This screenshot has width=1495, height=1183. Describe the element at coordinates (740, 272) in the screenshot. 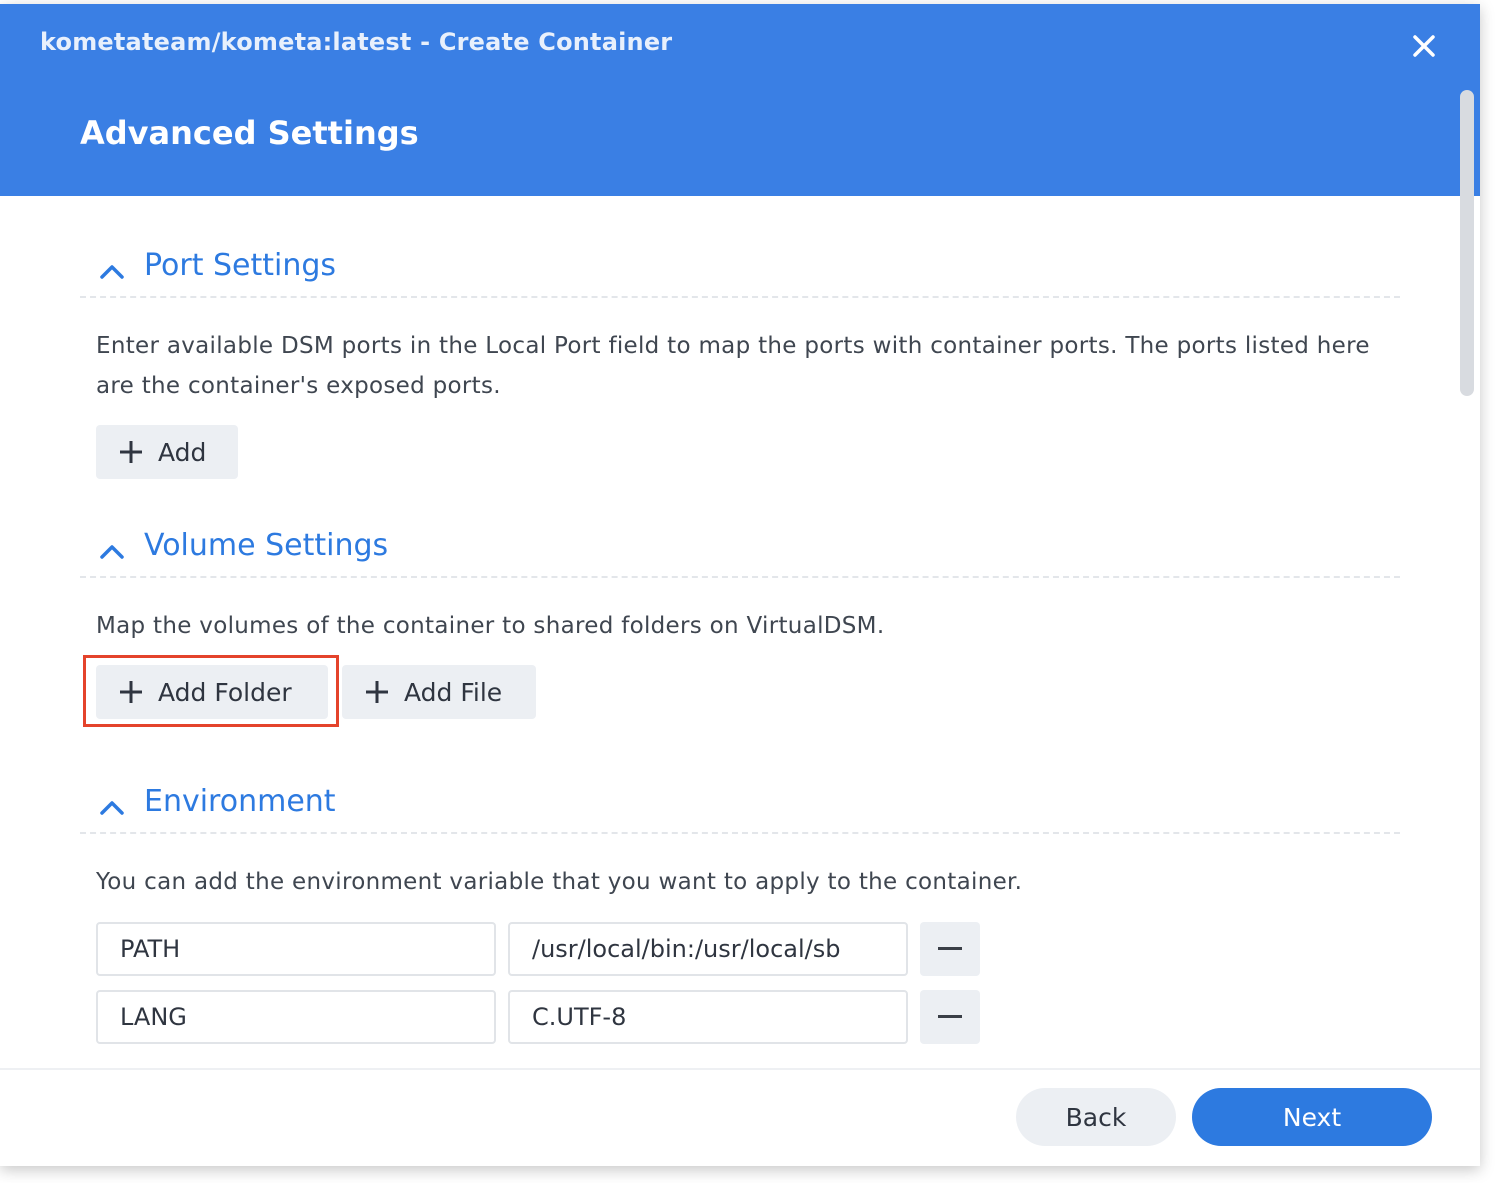

I see `port-settings-header: Port Settings` at that location.